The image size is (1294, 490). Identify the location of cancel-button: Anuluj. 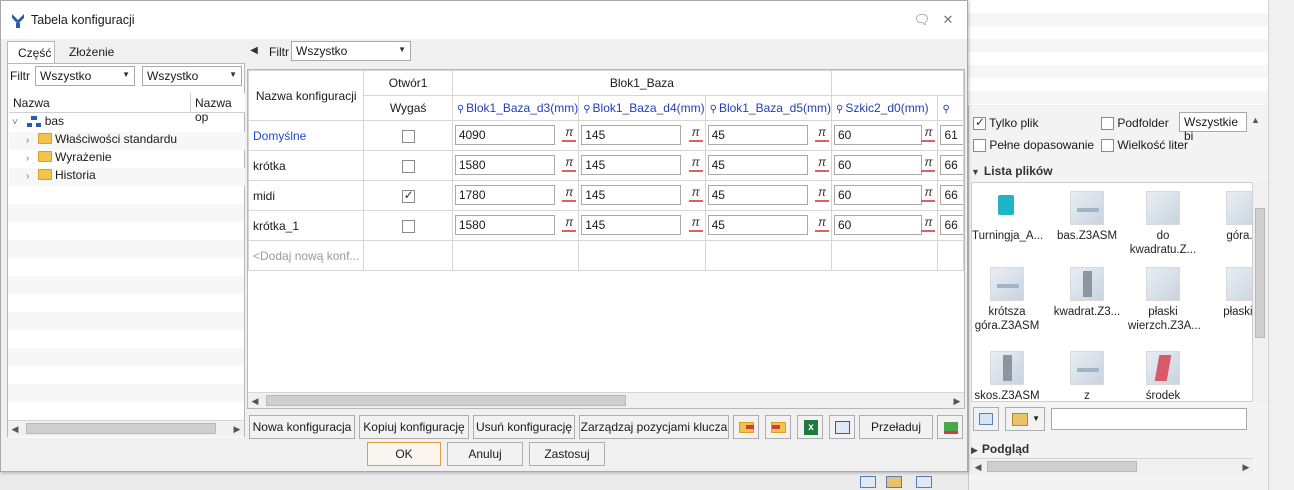
(485, 454).